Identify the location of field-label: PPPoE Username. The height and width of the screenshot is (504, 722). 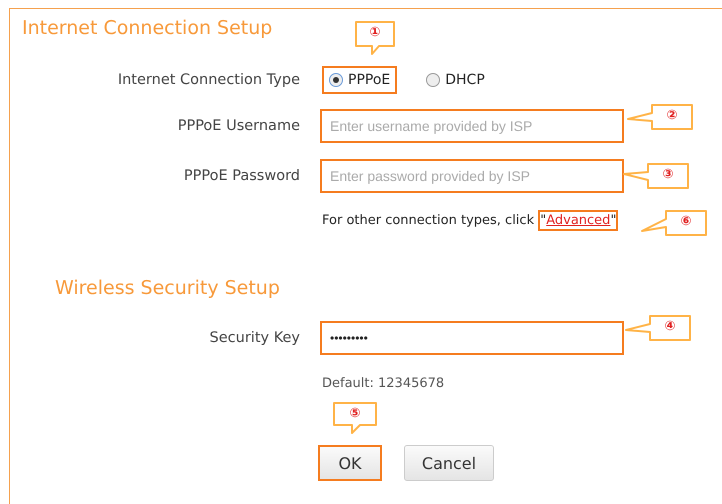
(238, 126).